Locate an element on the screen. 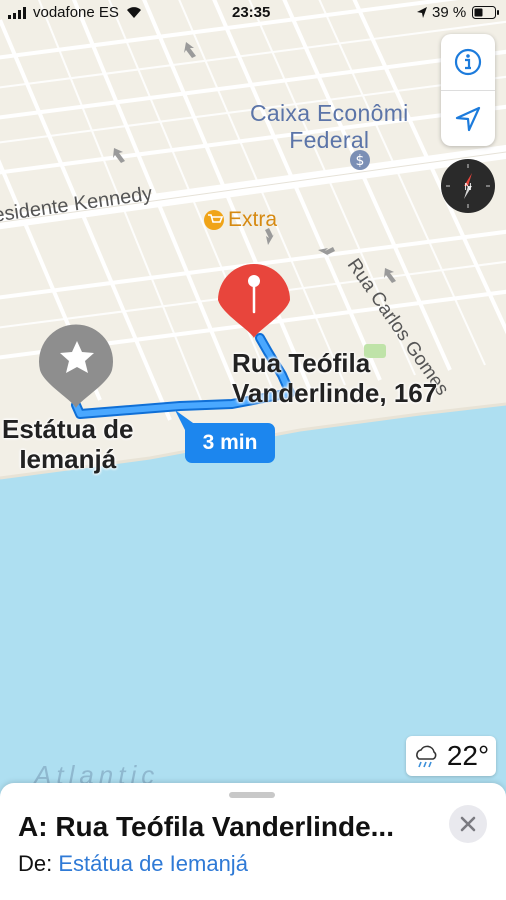  location-arrow-icon is located at coordinates (468, 119).